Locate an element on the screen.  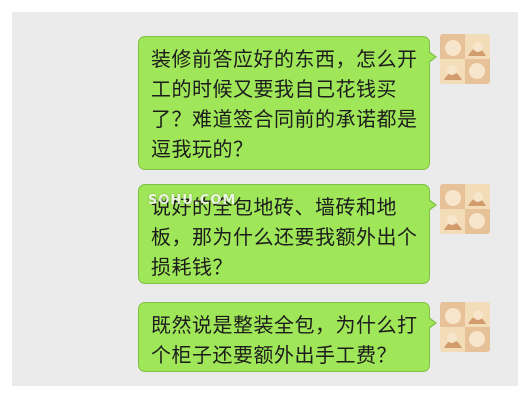
message-bubble: 既然说是整装全包，为什么打个柜子还要额外出手工费？ is located at coordinates (287, 337).